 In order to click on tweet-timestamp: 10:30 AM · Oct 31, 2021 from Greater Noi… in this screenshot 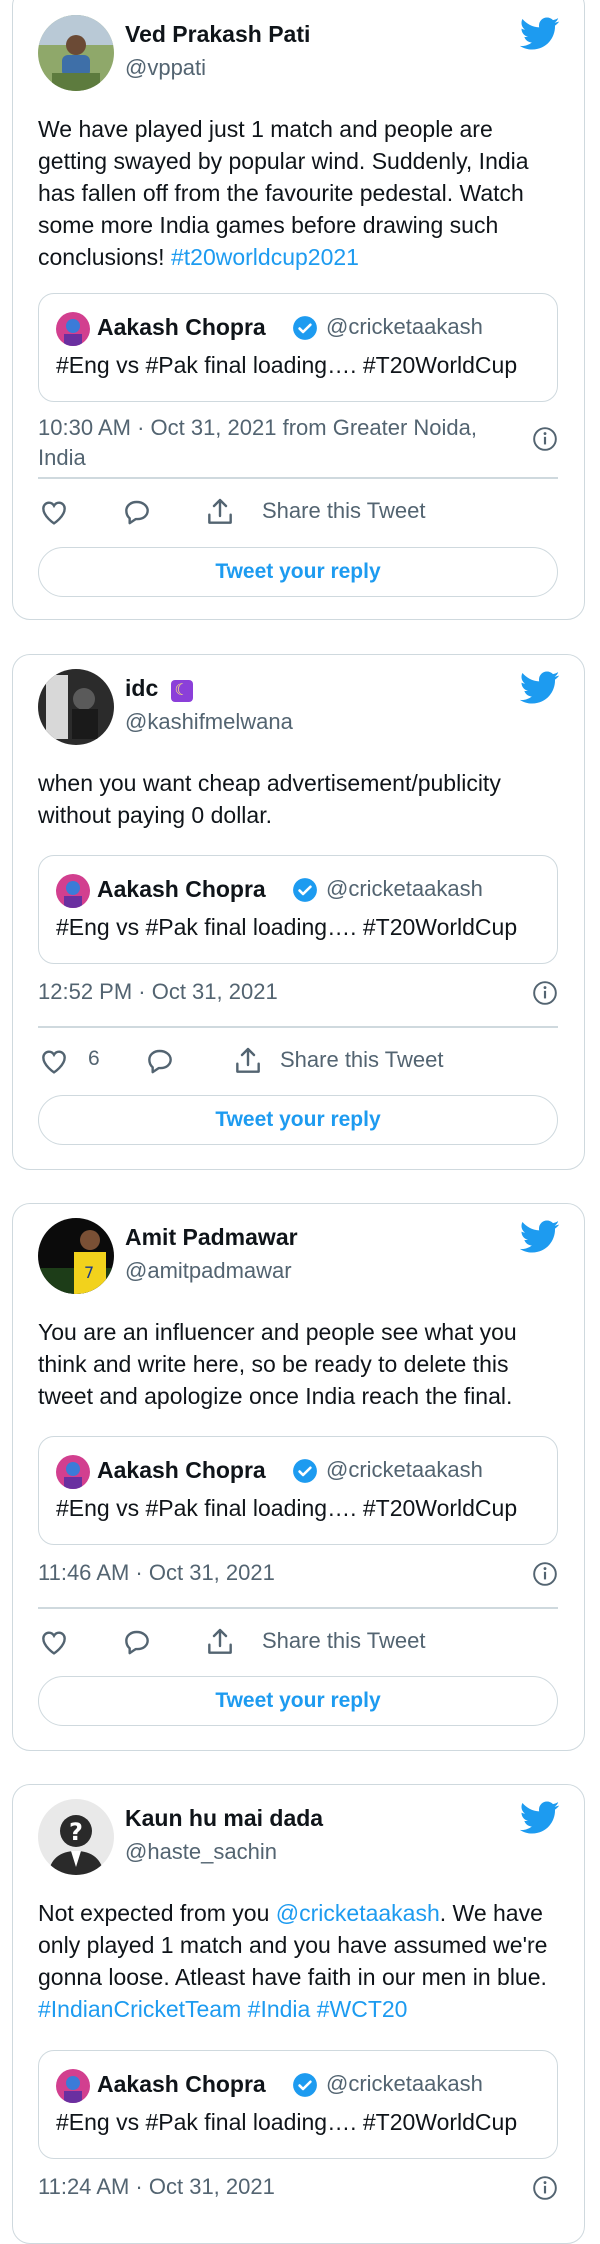, I will do `click(278, 443)`.